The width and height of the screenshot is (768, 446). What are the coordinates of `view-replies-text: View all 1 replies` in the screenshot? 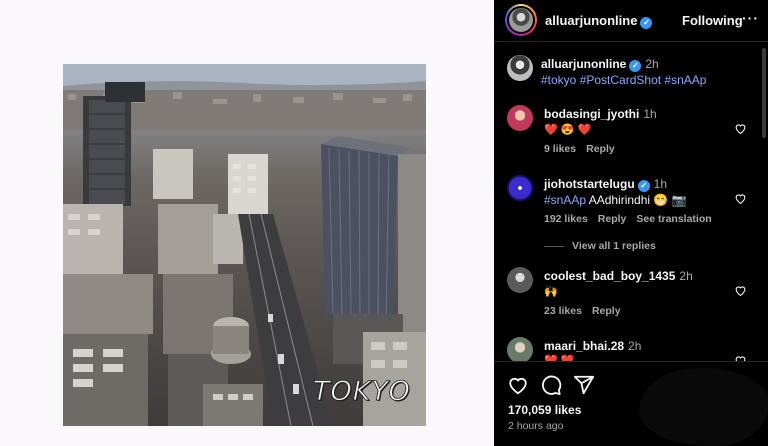 It's located at (614, 246).